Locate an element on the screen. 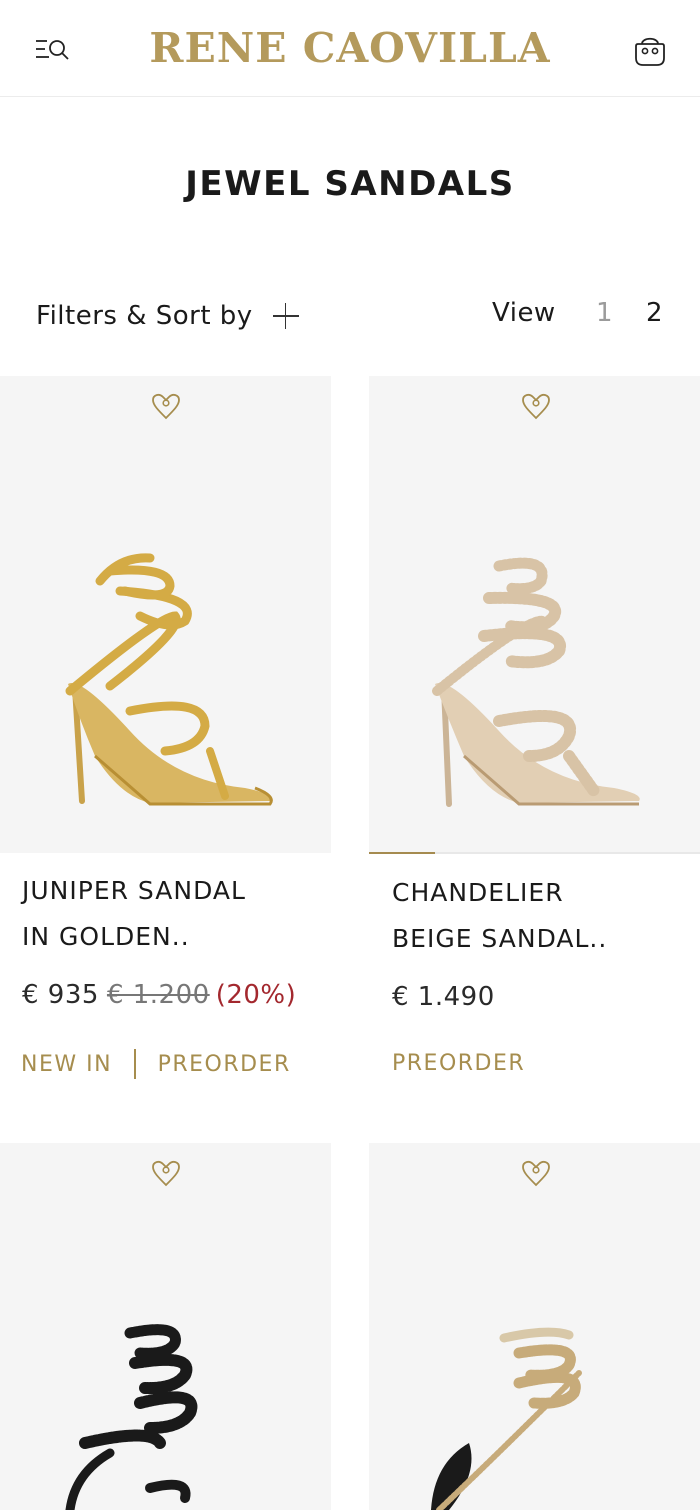 This screenshot has width=700, height=1510. gold-sandal-image is located at coordinates (169, 679).